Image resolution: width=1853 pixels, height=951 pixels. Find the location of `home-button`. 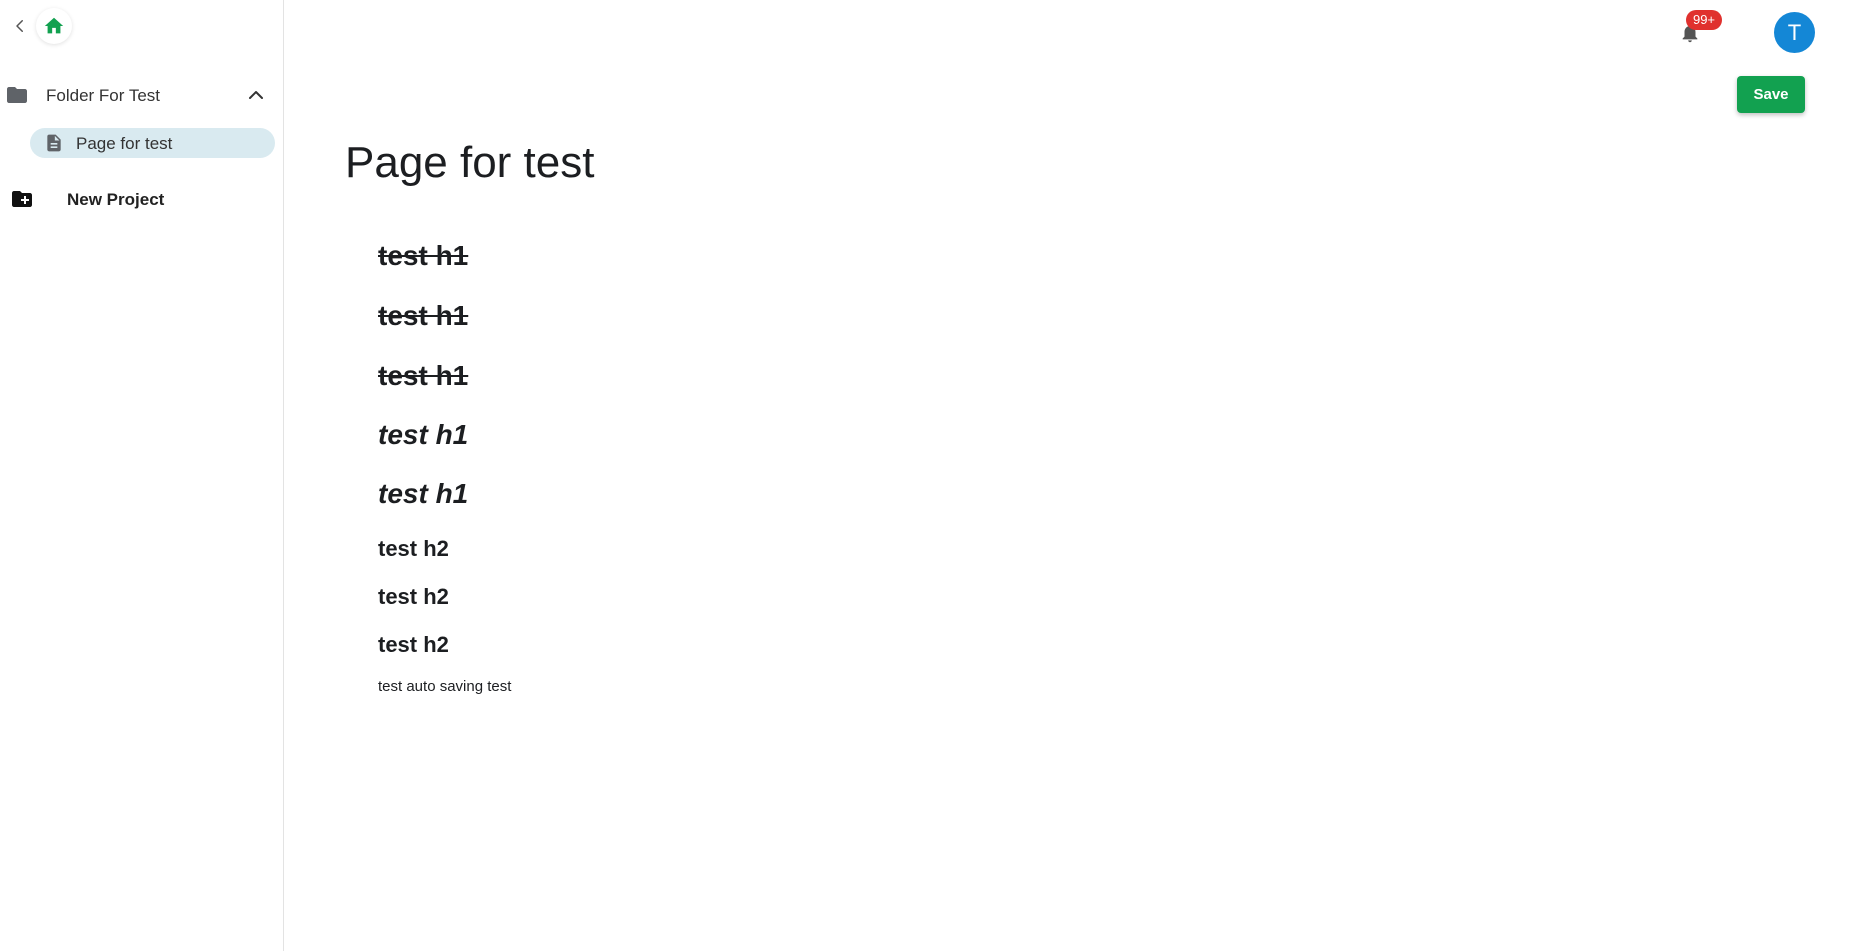

home-button is located at coordinates (54, 26).